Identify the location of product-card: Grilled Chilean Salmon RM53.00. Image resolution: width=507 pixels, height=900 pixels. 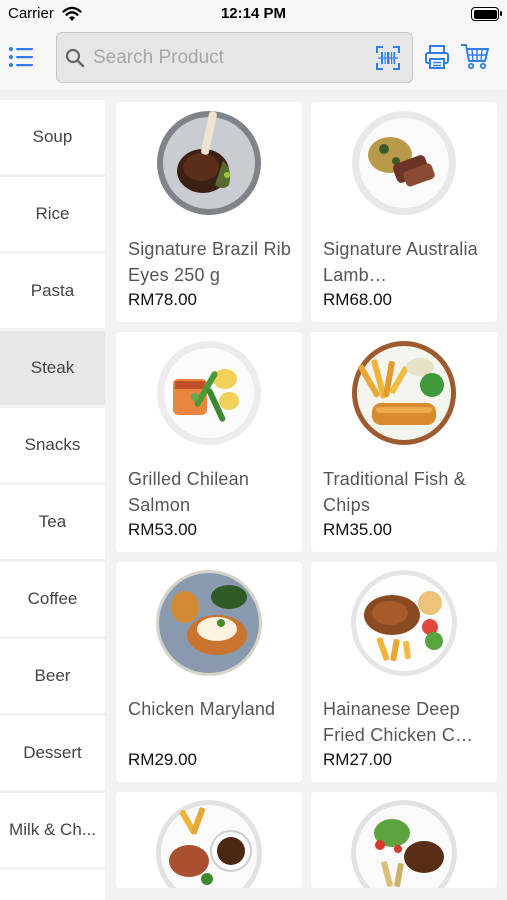
(209, 442).